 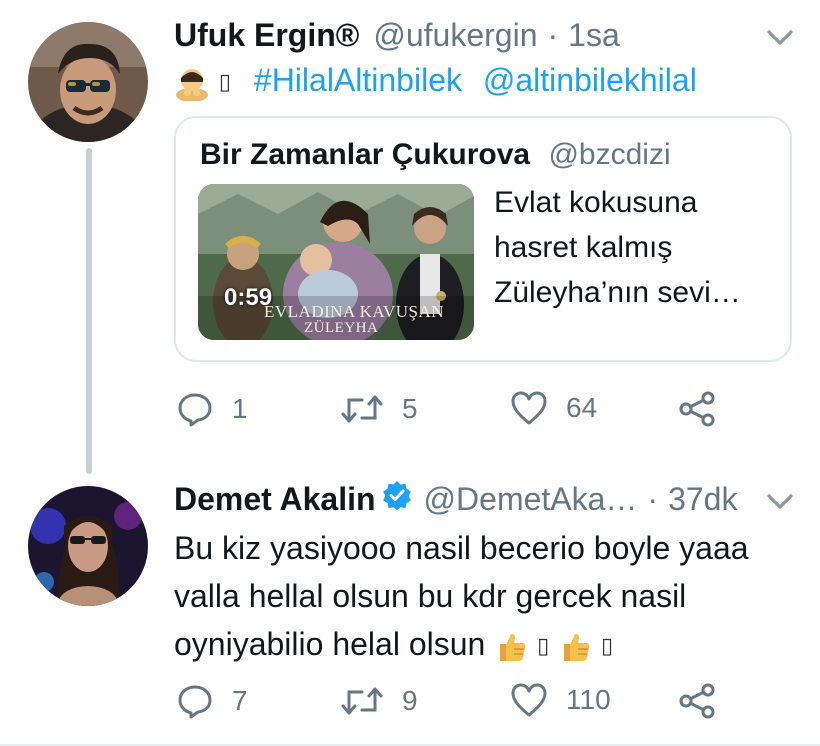 I want to click on video-caption-line1: EVLADINA KAVUŞAN, so click(x=354, y=311).